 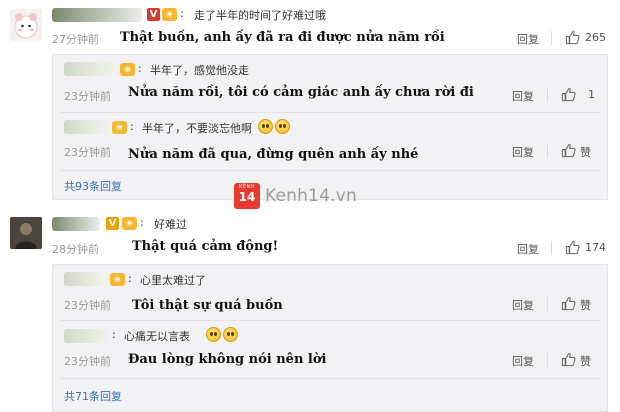 What do you see at coordinates (595, 247) in the screenshot?
I see `like-count: 174` at bounding box center [595, 247].